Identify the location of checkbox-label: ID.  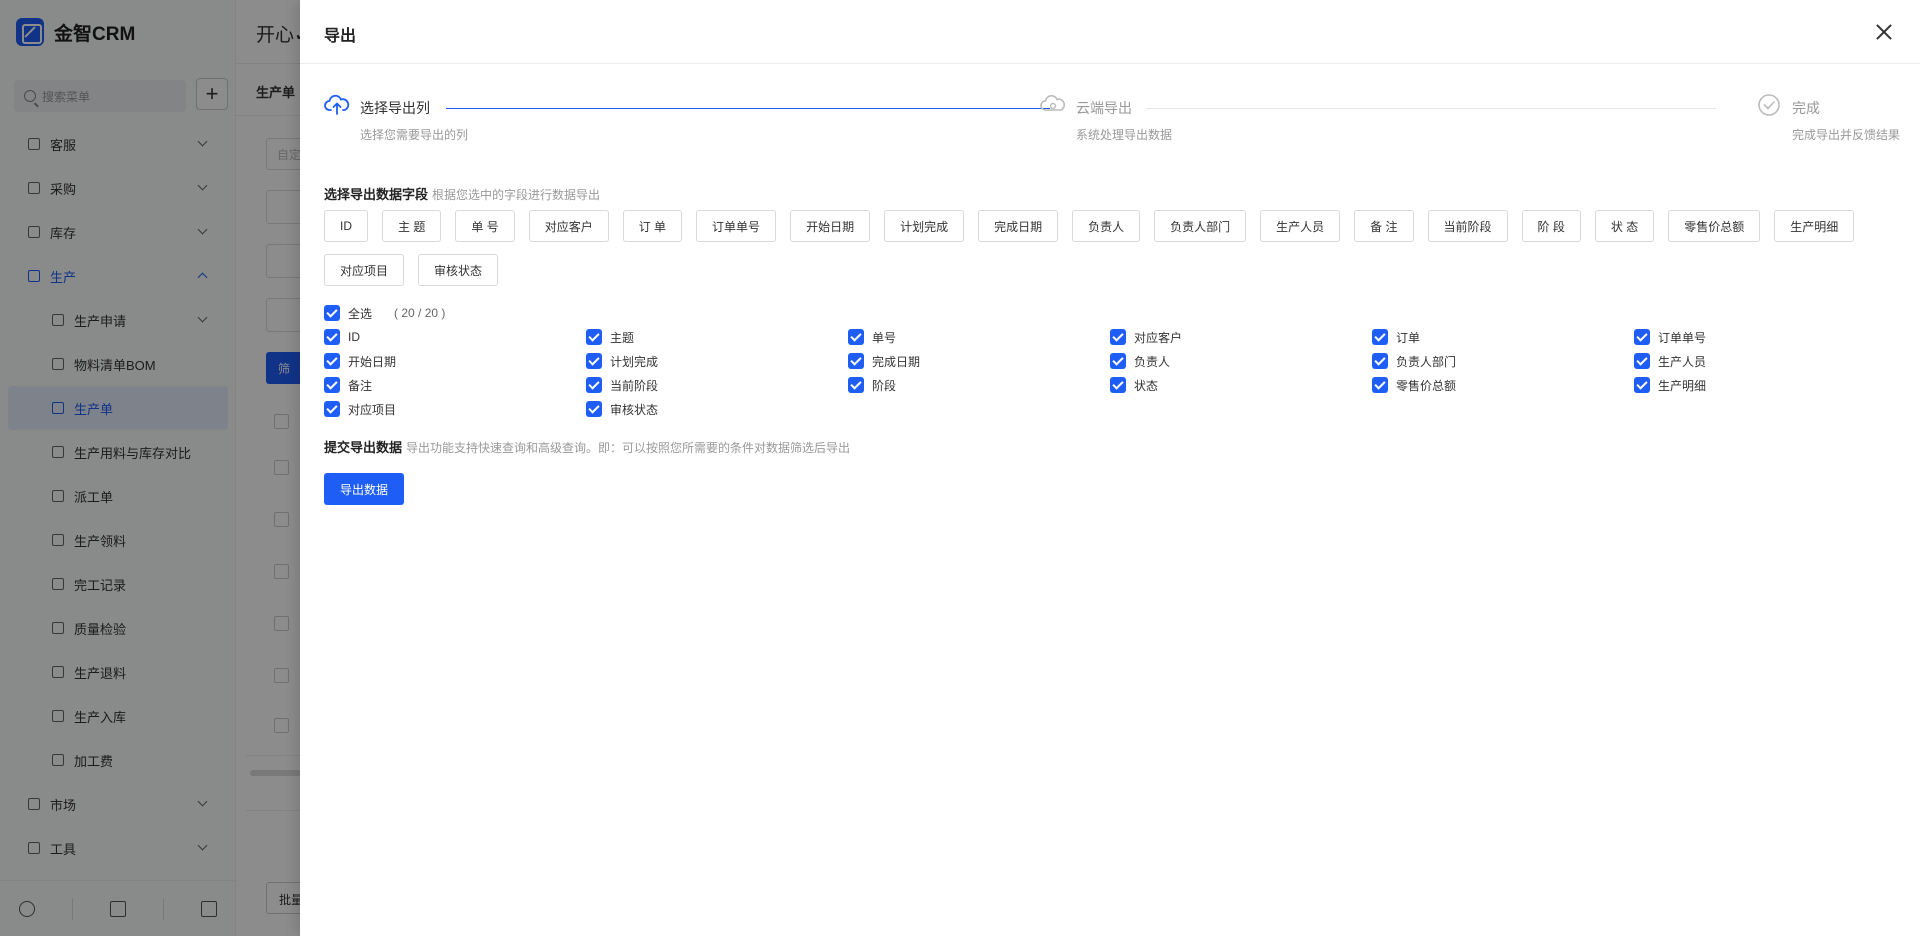
(354, 337).